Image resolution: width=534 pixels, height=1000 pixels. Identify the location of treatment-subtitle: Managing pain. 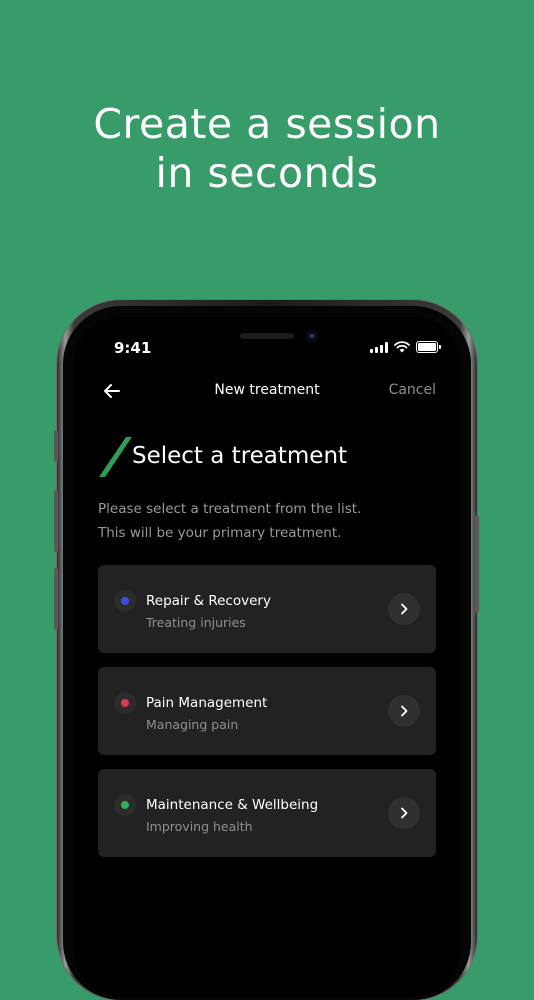
(192, 724).